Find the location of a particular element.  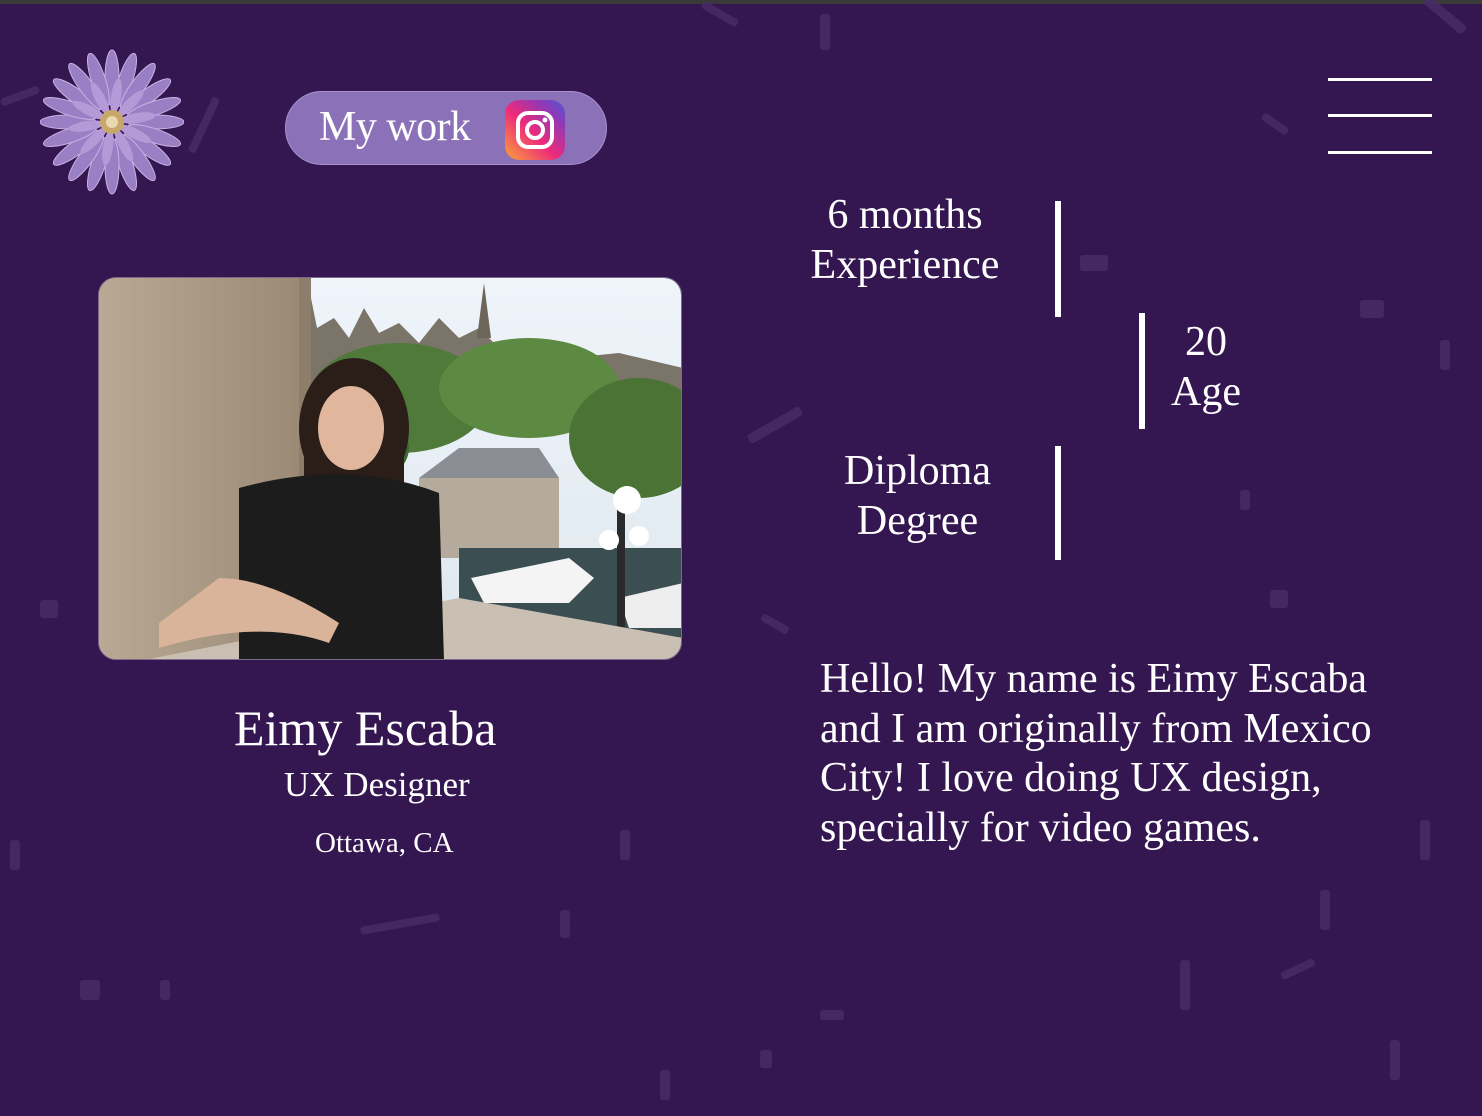

menu-bar-bottom is located at coordinates (1380, 152).